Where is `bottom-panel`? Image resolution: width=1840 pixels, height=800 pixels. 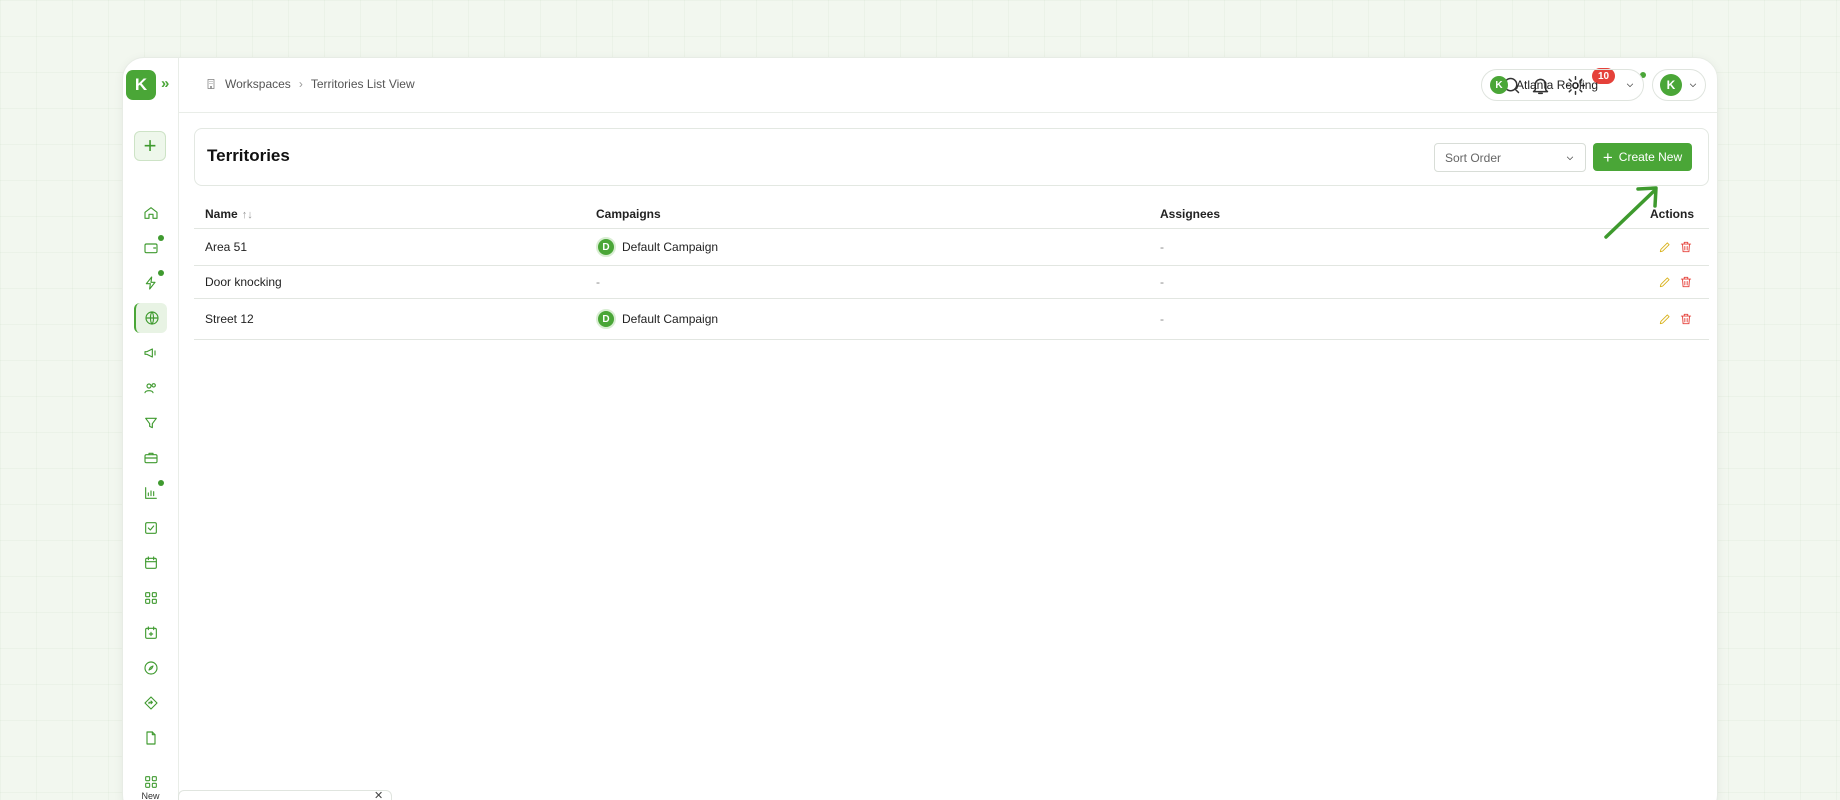 bottom-panel is located at coordinates (285, 795).